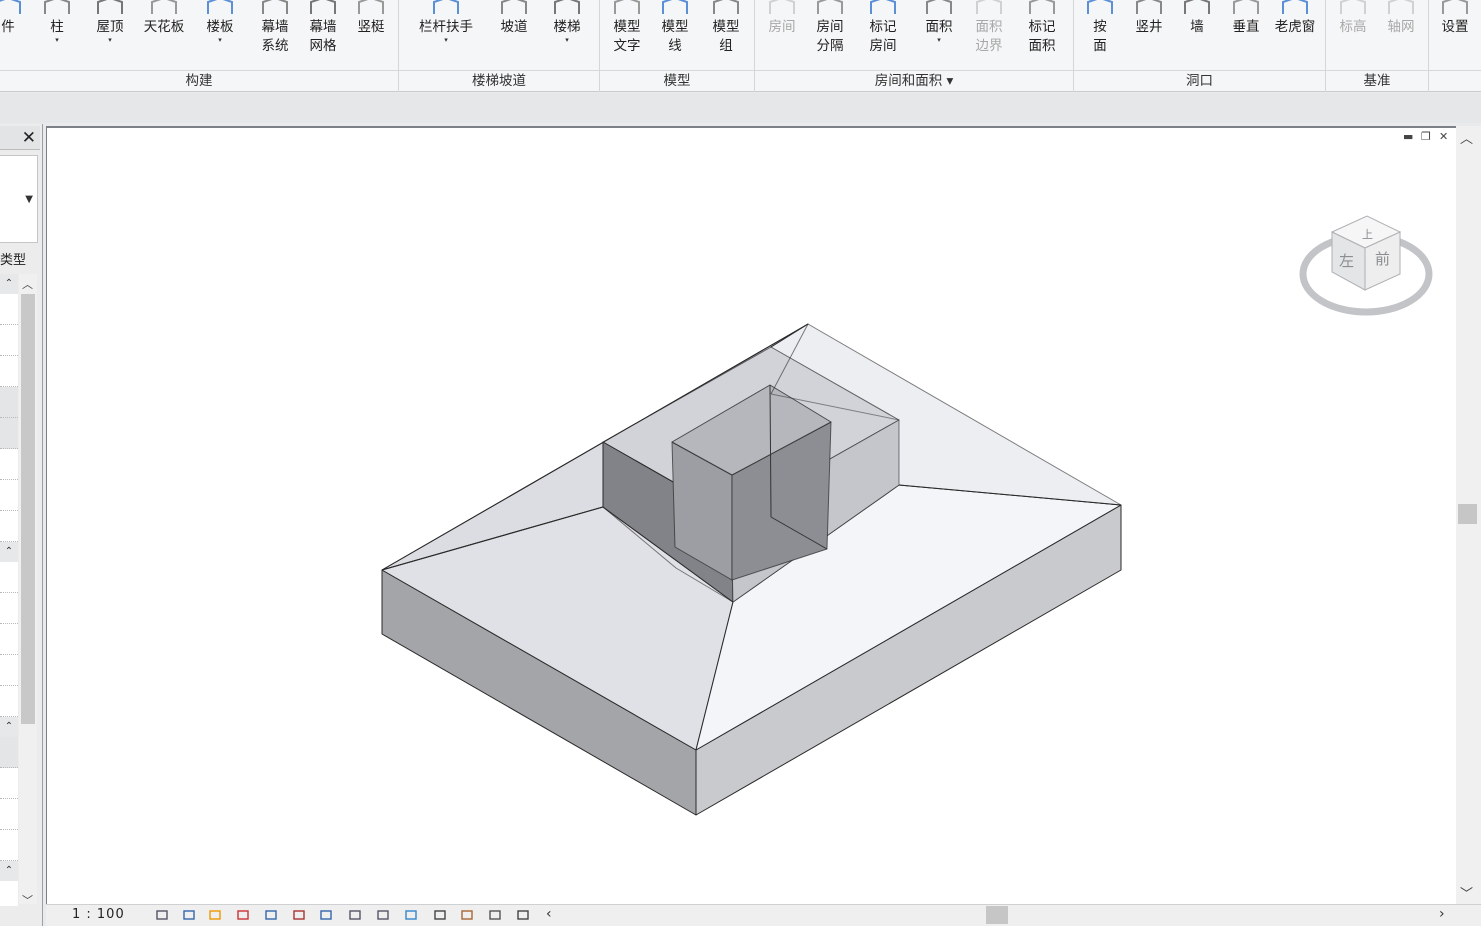 The image size is (1481, 926). What do you see at coordinates (1377, 81) in the screenshot?
I see `panel-label-datum: 基准` at bounding box center [1377, 81].